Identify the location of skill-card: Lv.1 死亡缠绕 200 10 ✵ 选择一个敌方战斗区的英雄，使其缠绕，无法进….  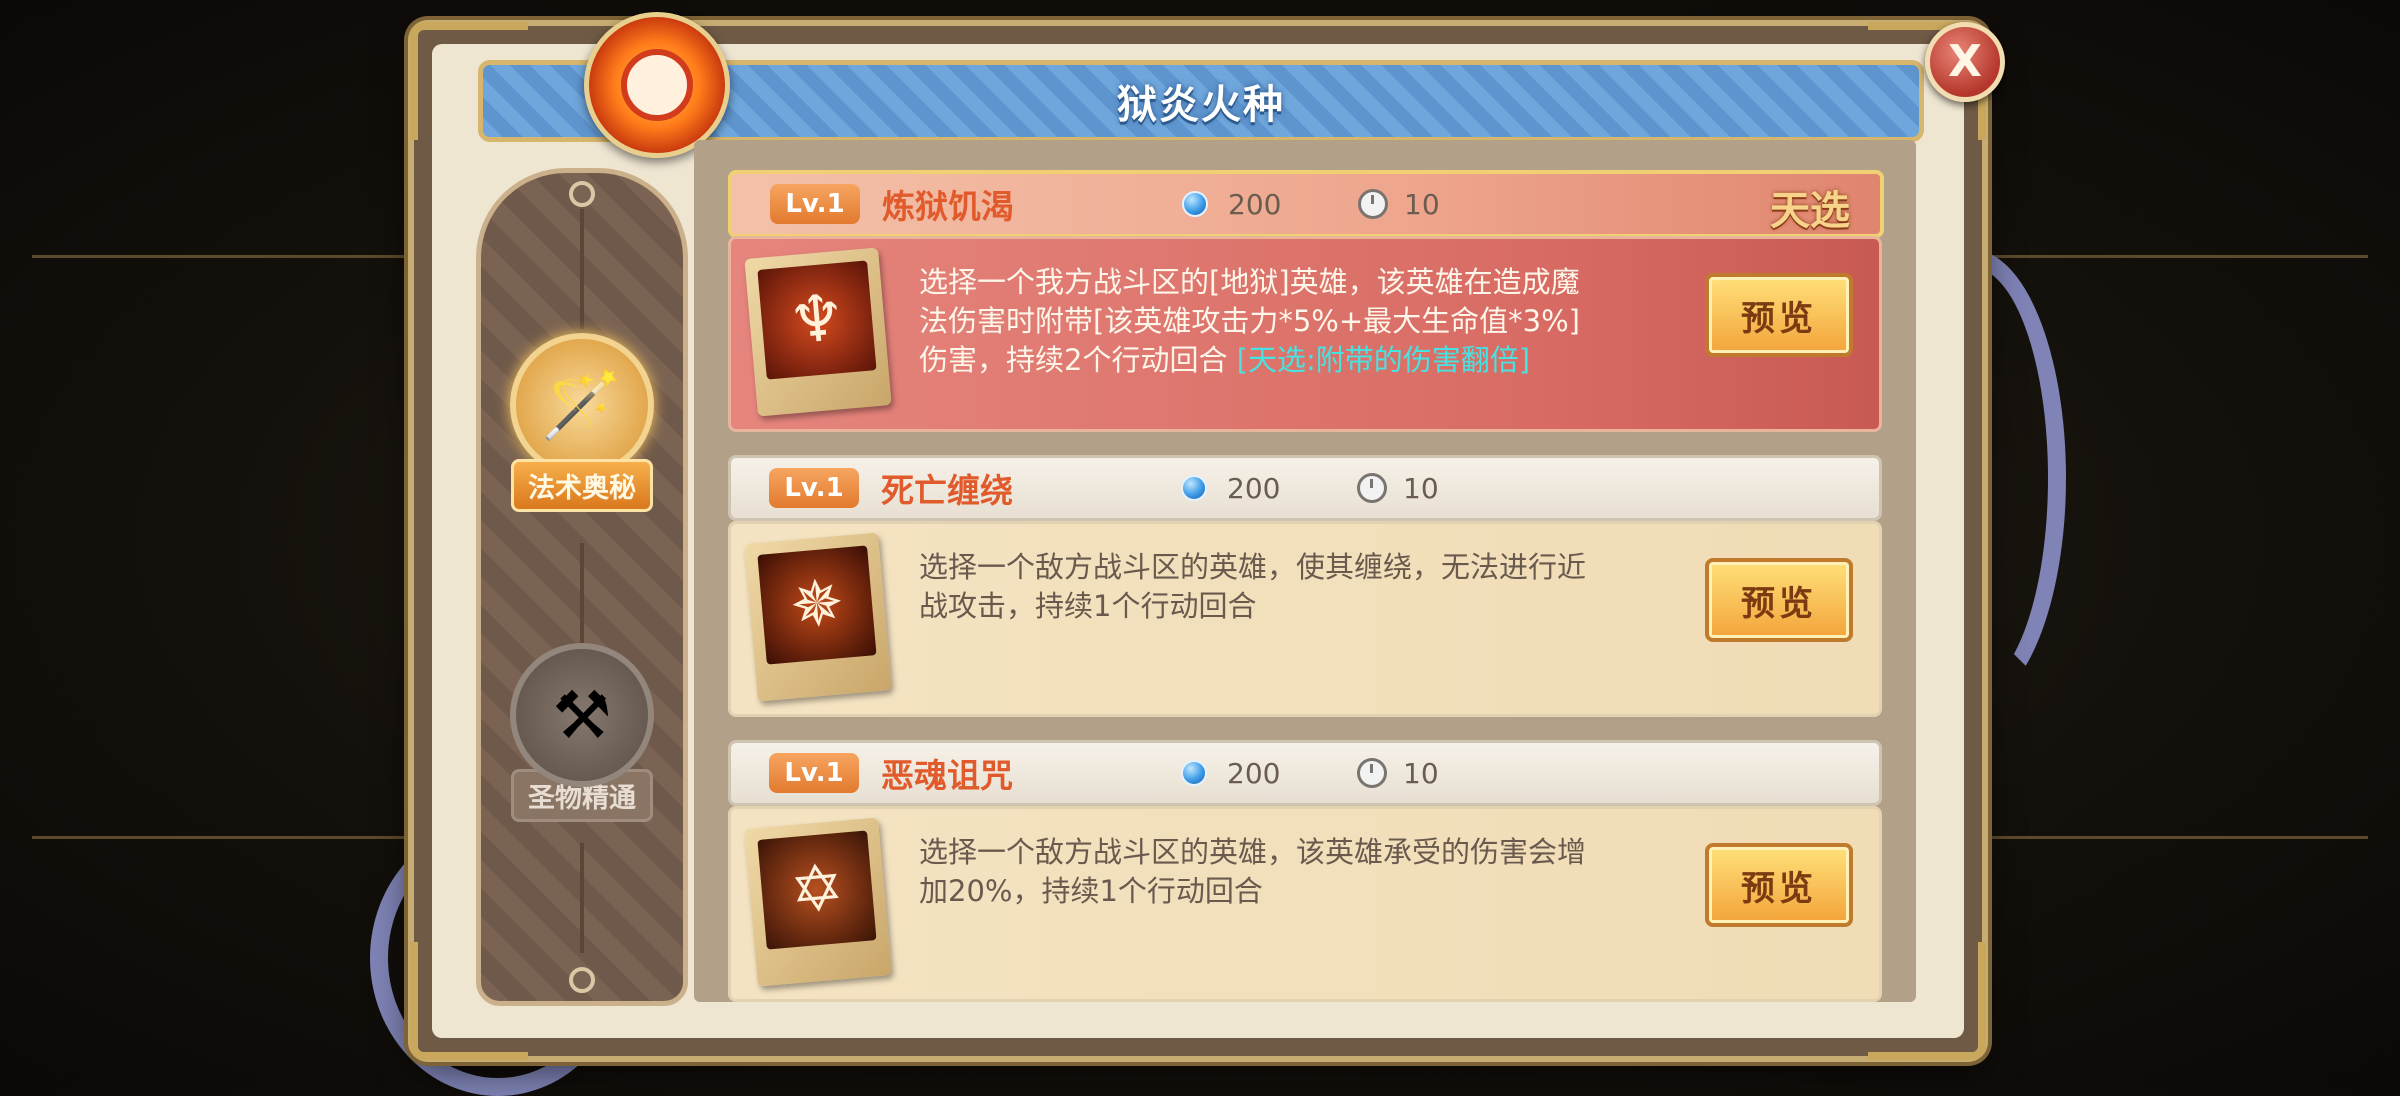
(1306, 586).